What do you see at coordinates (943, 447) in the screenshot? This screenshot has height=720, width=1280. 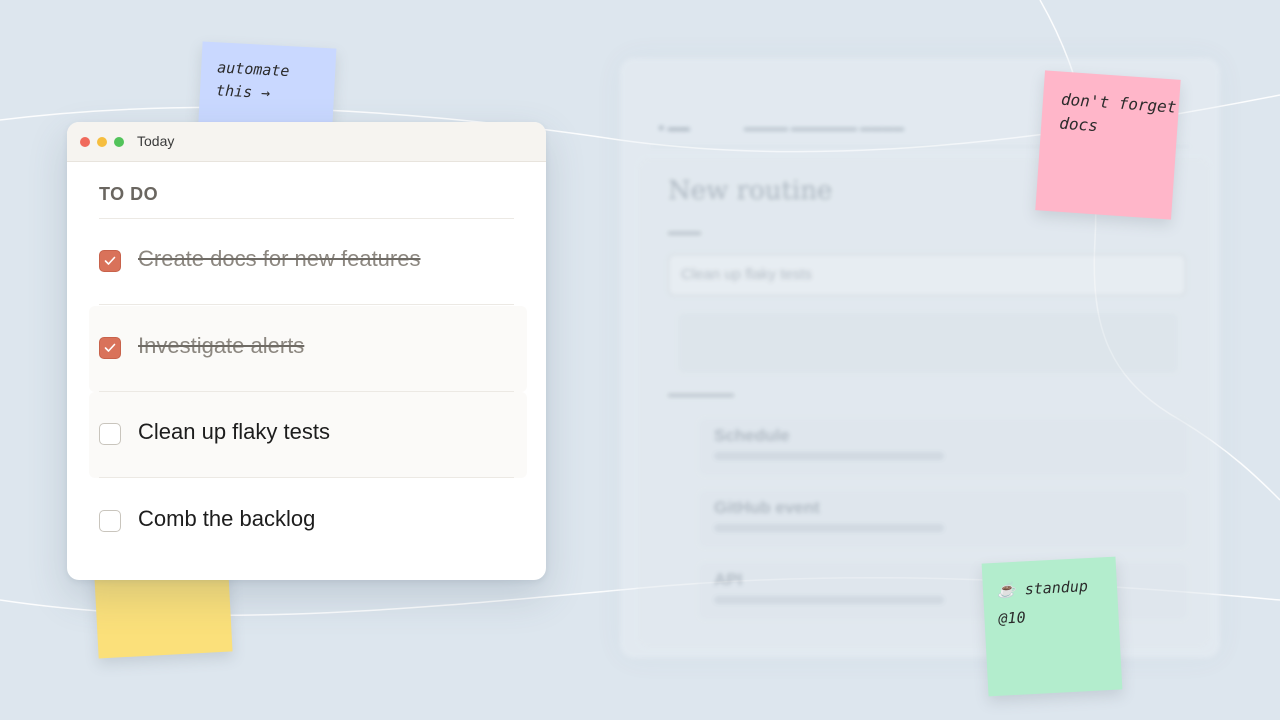 I see `background-trigger-schedule: Schedule` at bounding box center [943, 447].